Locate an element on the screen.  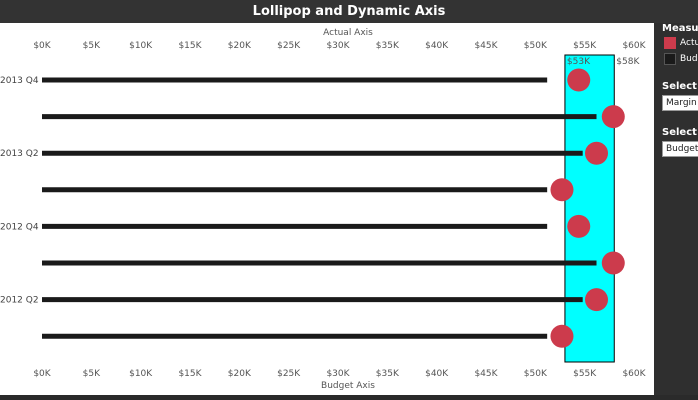
top-tick-label: $60K is located at coordinates (634, 46).